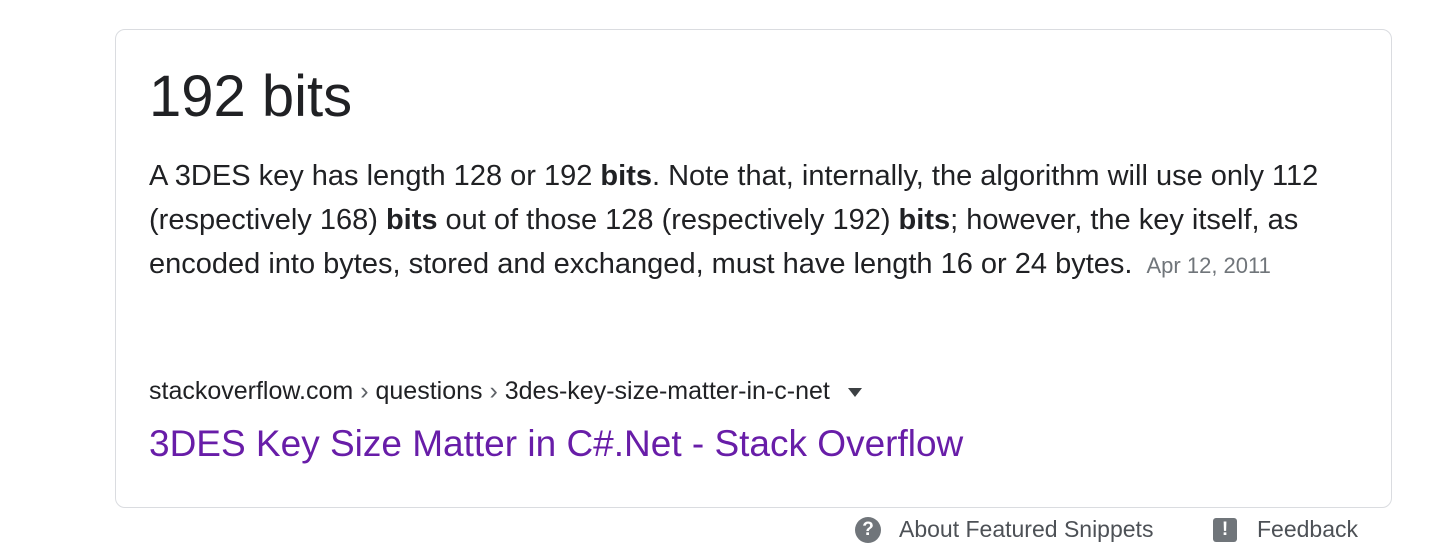 The image size is (1430, 556). What do you see at coordinates (1026, 529) in the screenshot?
I see `about-featured-snippets-label: About Featured Snippets` at bounding box center [1026, 529].